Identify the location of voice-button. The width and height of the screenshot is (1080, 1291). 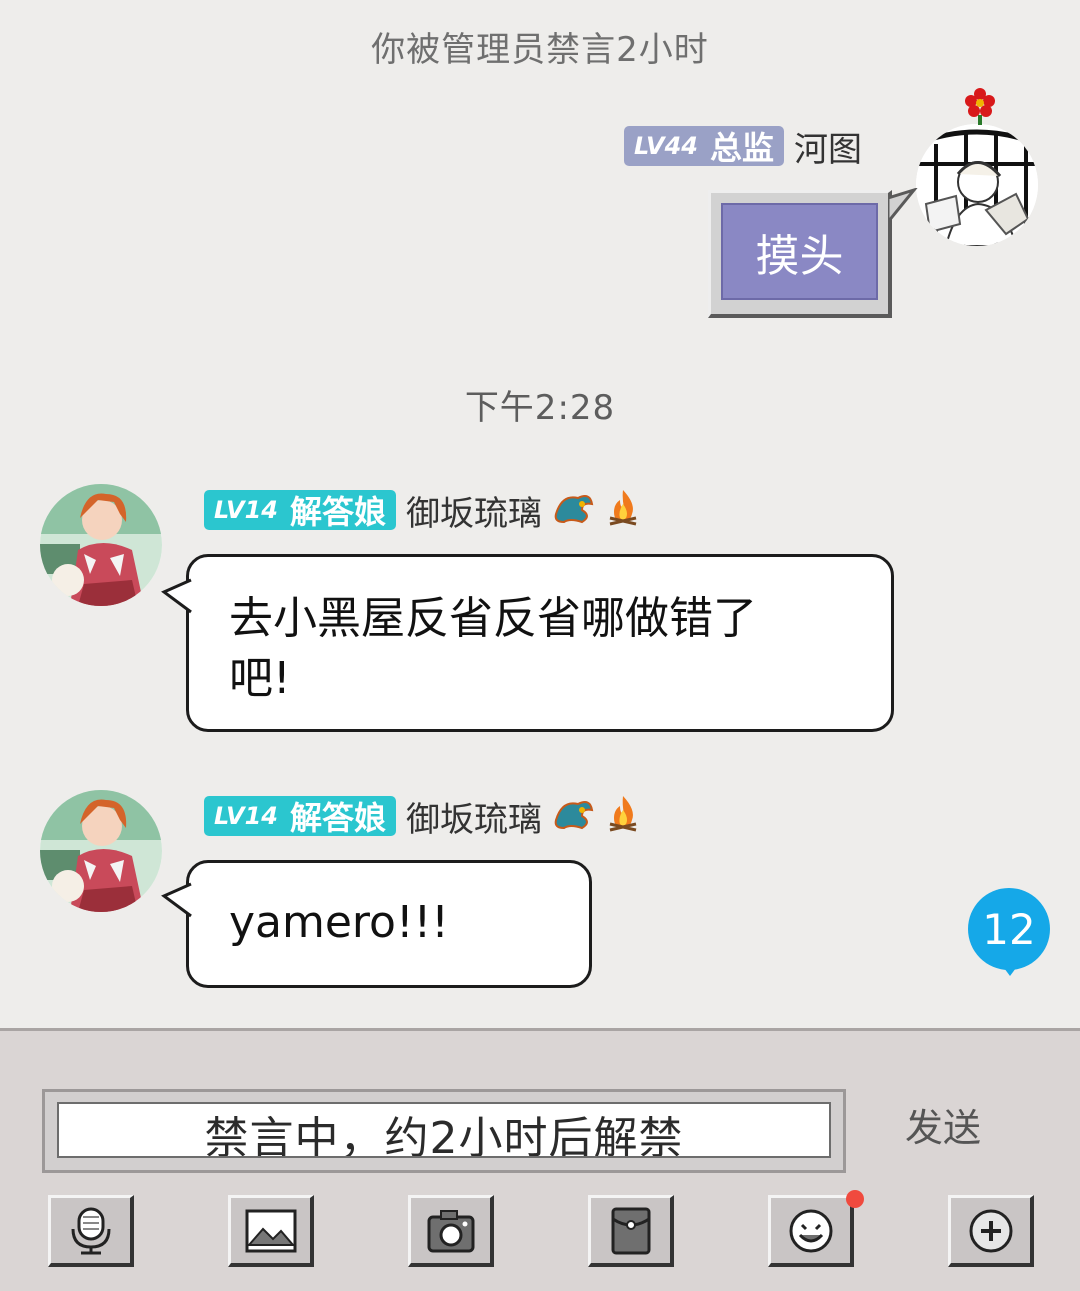
(91, 1231).